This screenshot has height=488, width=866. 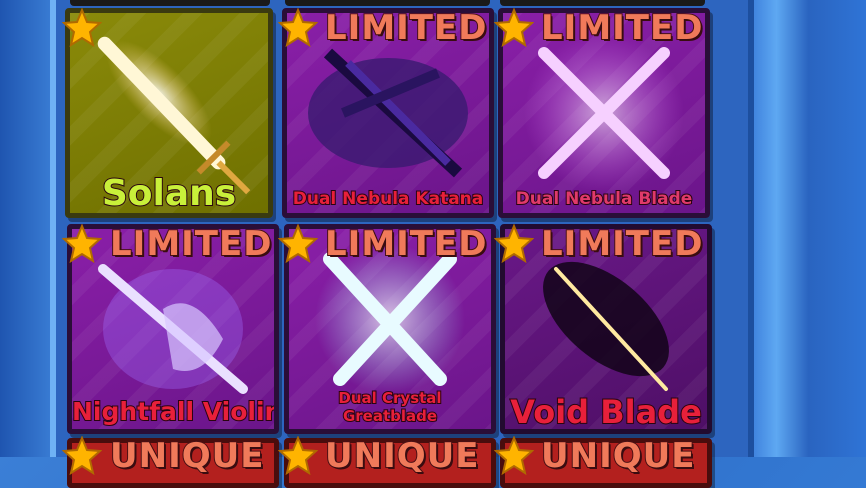 I want to click on item-name: Dual Nebula Katana, so click(x=388, y=199).